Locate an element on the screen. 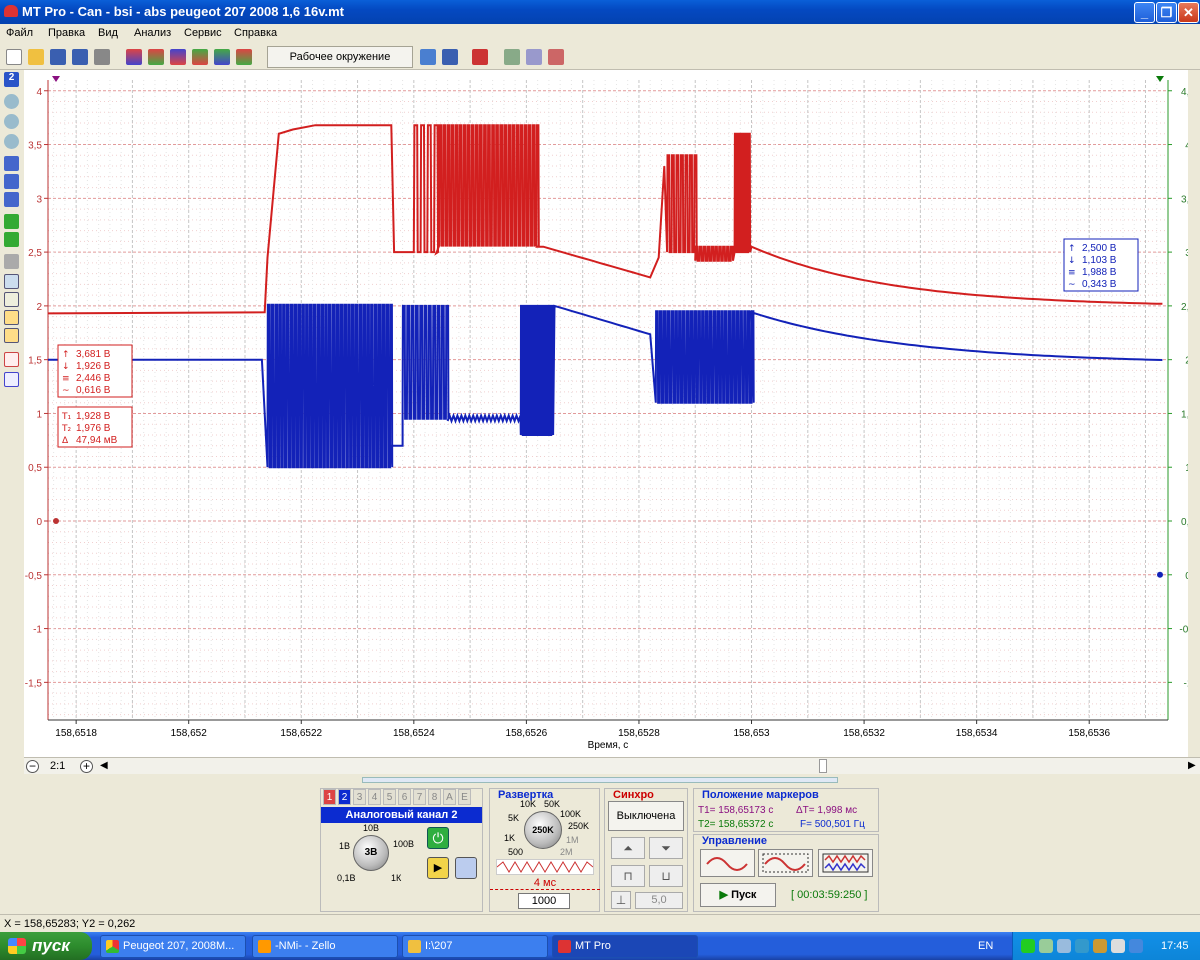 The image size is (1200, 960). blue-channel-icon is located at coordinates (11, 379).